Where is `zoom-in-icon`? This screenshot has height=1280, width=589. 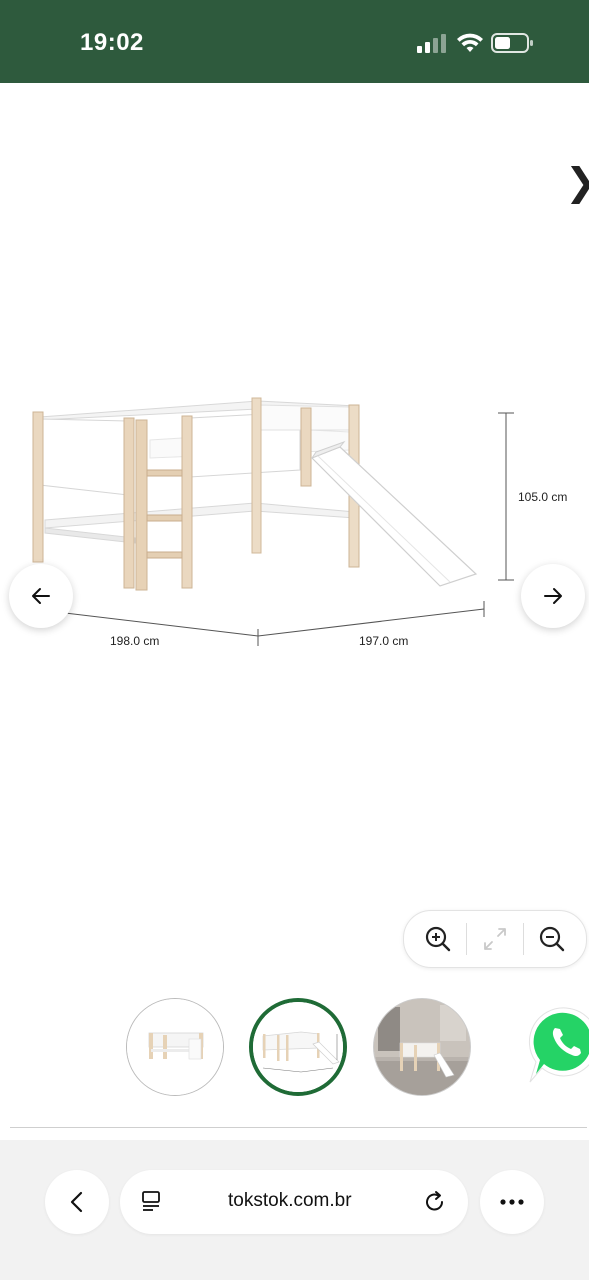
zoom-in-icon is located at coordinates (438, 939).